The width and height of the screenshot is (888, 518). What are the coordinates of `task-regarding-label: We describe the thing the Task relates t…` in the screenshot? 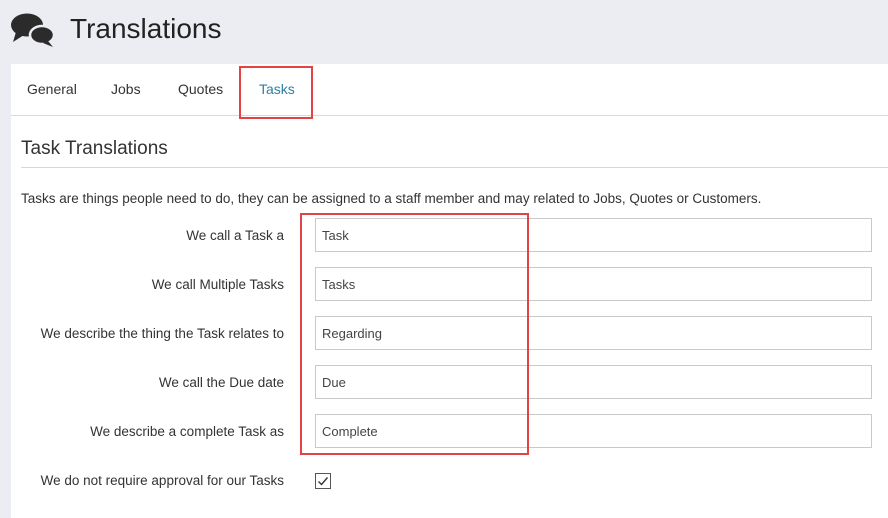 It's located at (162, 333).